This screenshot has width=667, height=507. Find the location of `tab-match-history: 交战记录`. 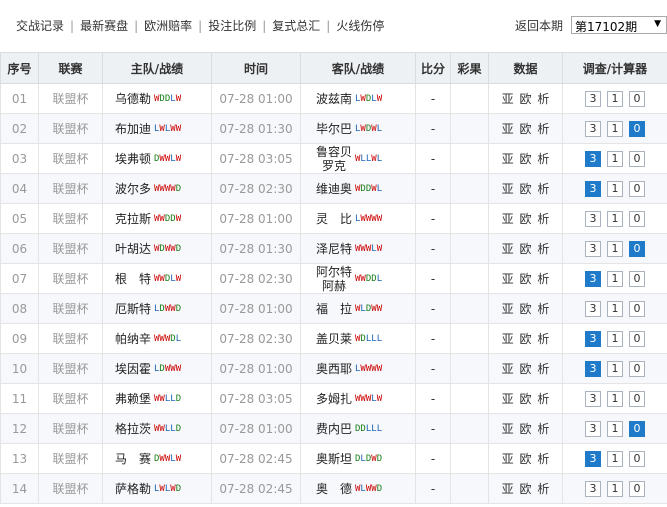

tab-match-history: 交战记录 is located at coordinates (40, 25).